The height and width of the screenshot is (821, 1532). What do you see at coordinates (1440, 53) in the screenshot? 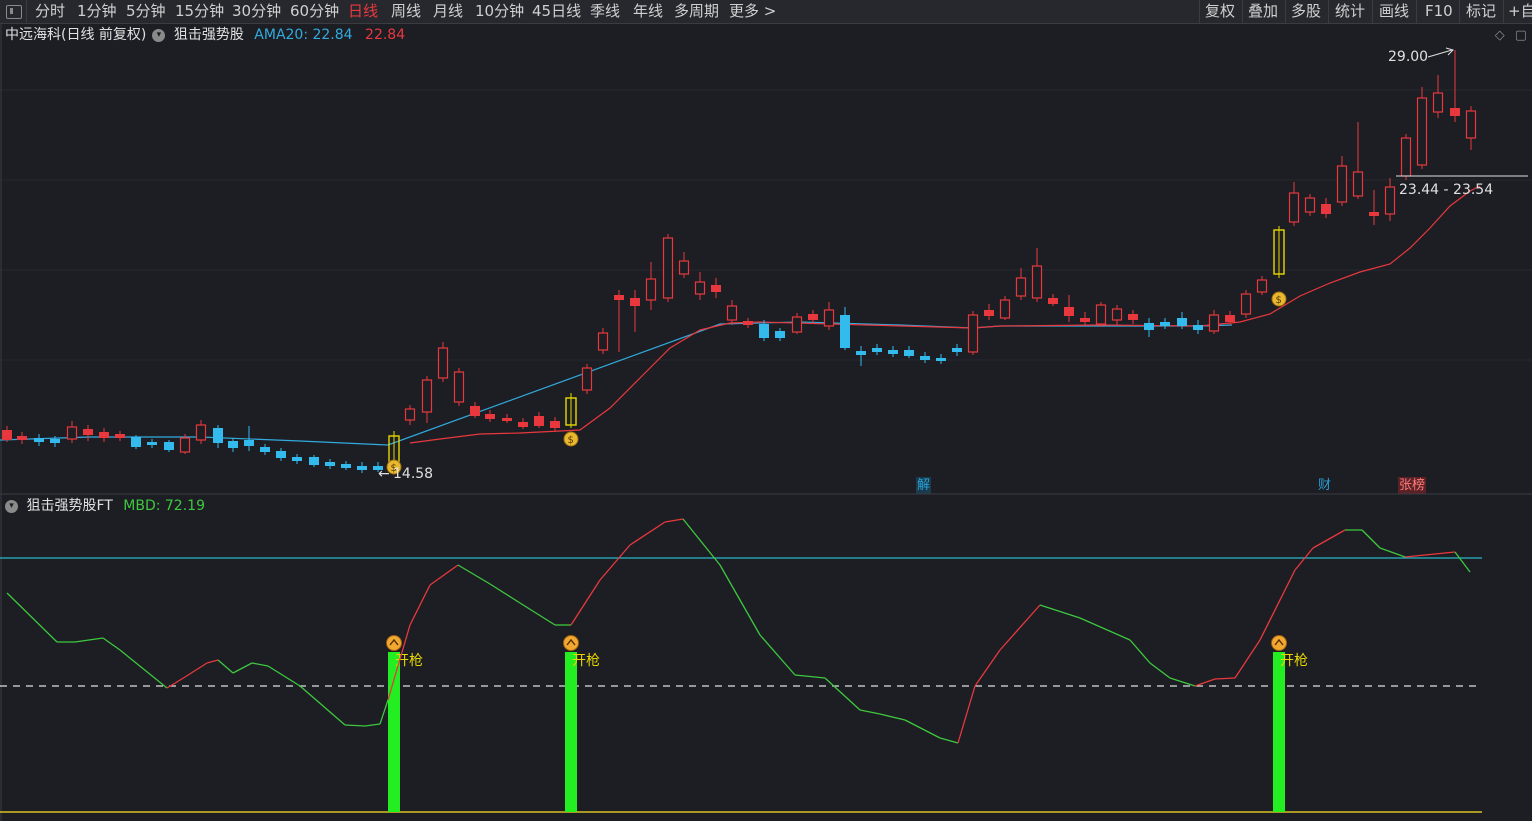
I see `high-arrow` at bounding box center [1440, 53].